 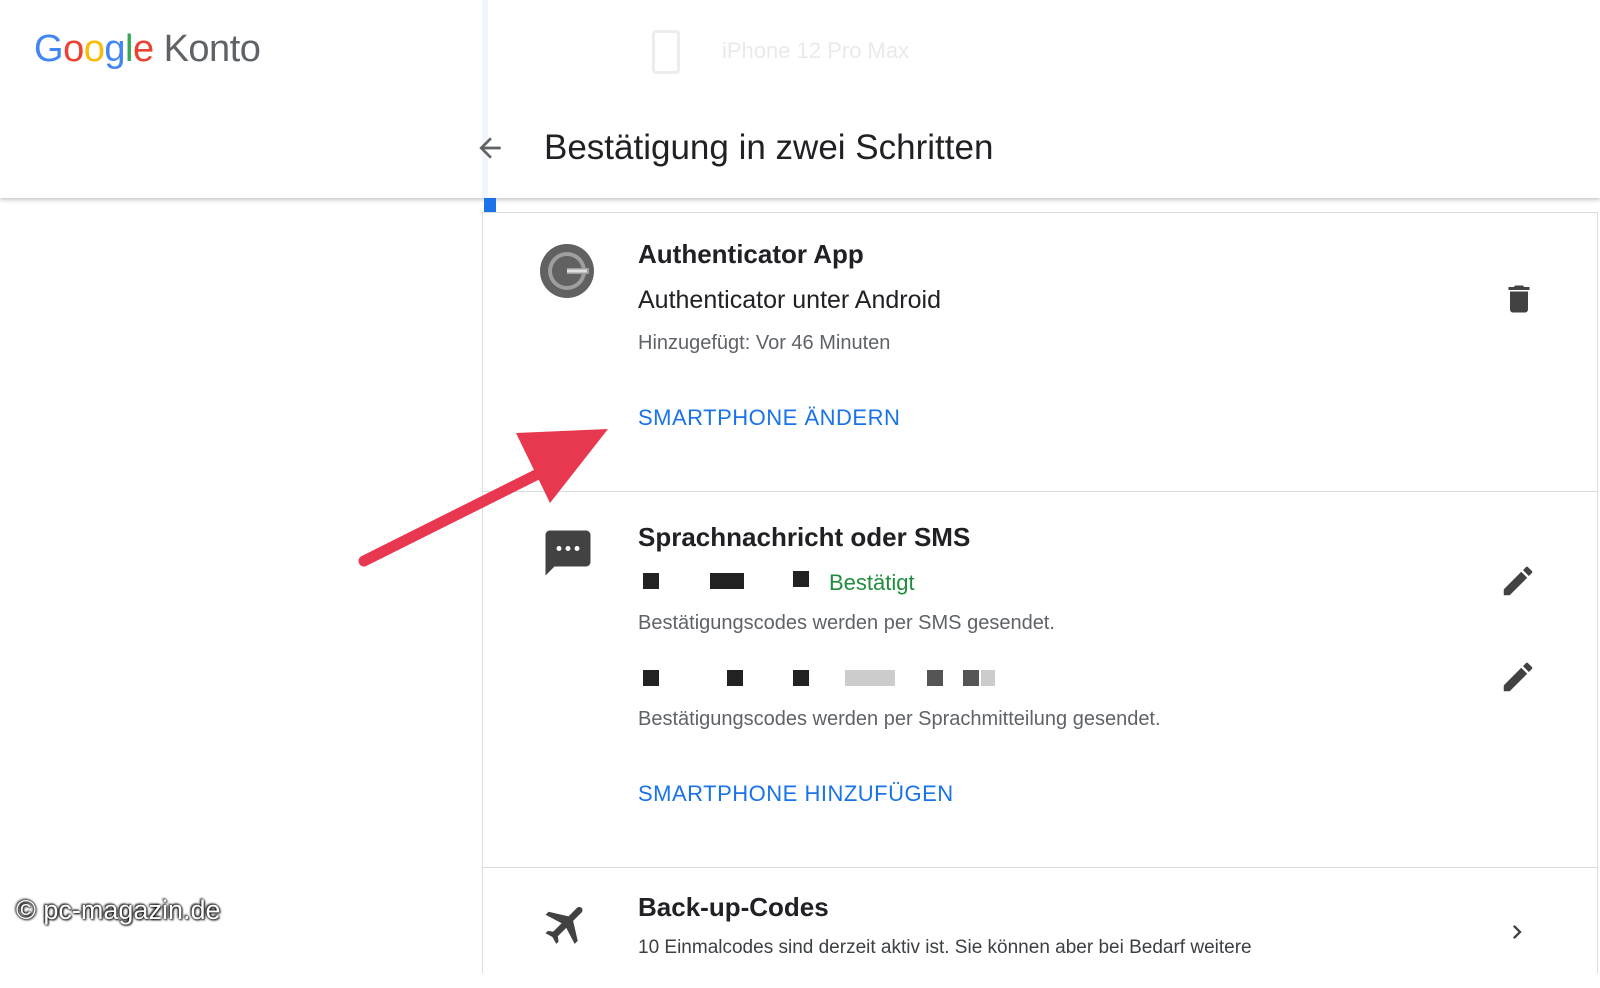 What do you see at coordinates (769, 418) in the screenshot?
I see `change-smartphone-link: SMARTPHONE ÄNDERN` at bounding box center [769, 418].